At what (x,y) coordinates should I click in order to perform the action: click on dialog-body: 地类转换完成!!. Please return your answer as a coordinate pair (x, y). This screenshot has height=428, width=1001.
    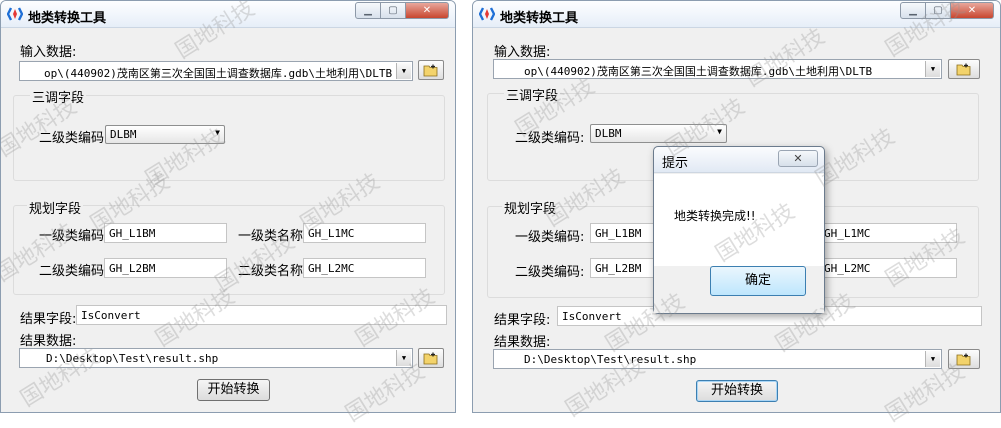
    Looking at the image, I should click on (739, 220).